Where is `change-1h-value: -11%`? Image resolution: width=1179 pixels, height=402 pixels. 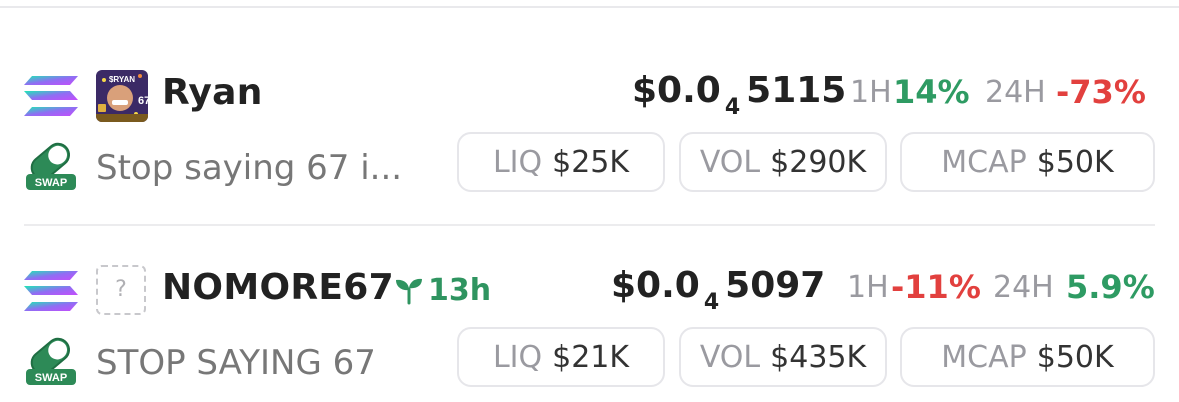 change-1h-value: -11% is located at coordinates (936, 287).